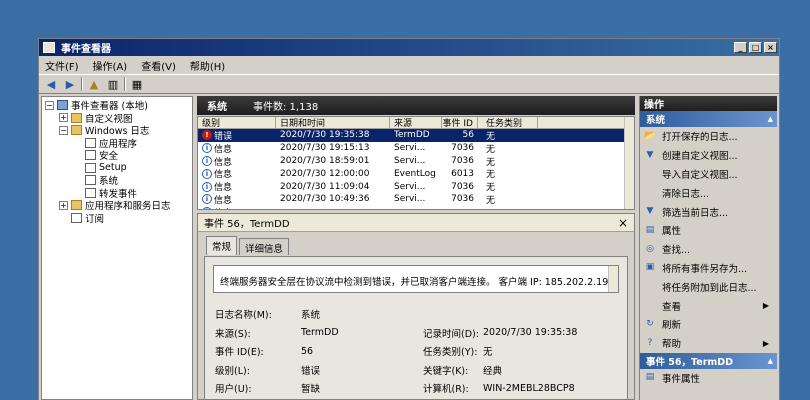 The image size is (810, 400). I want to click on action-item: ▤ 事件属性, so click(708, 378).